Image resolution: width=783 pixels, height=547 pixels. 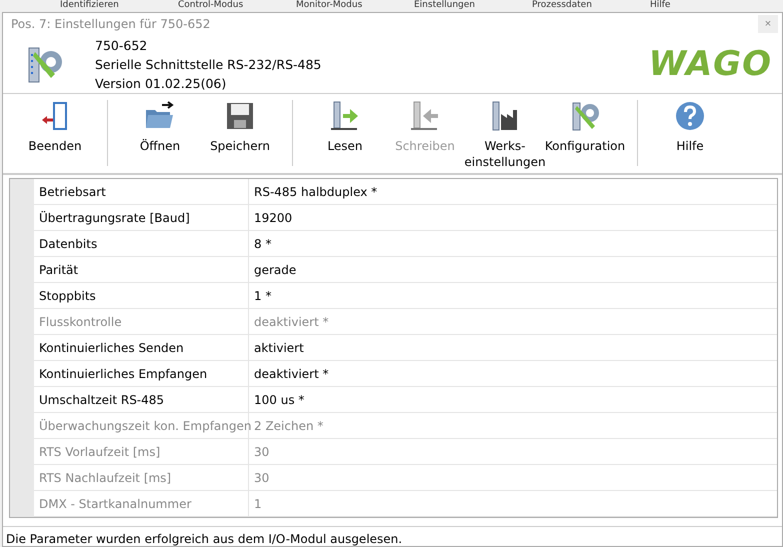 What do you see at coordinates (160, 133) in the screenshot?
I see `toolbar-button: Öffnen` at bounding box center [160, 133].